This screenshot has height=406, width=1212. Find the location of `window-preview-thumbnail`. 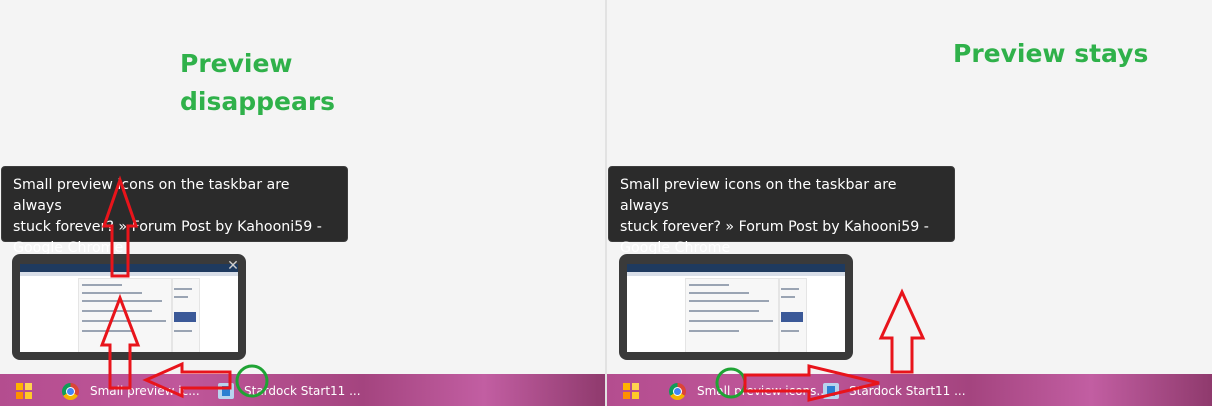

window-preview-thumbnail is located at coordinates (736, 307).